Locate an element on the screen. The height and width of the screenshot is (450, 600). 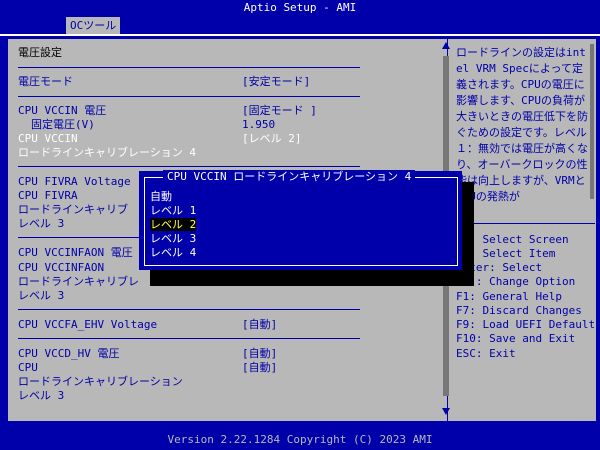
key-hint: ESC: Exit is located at coordinates (486, 353).